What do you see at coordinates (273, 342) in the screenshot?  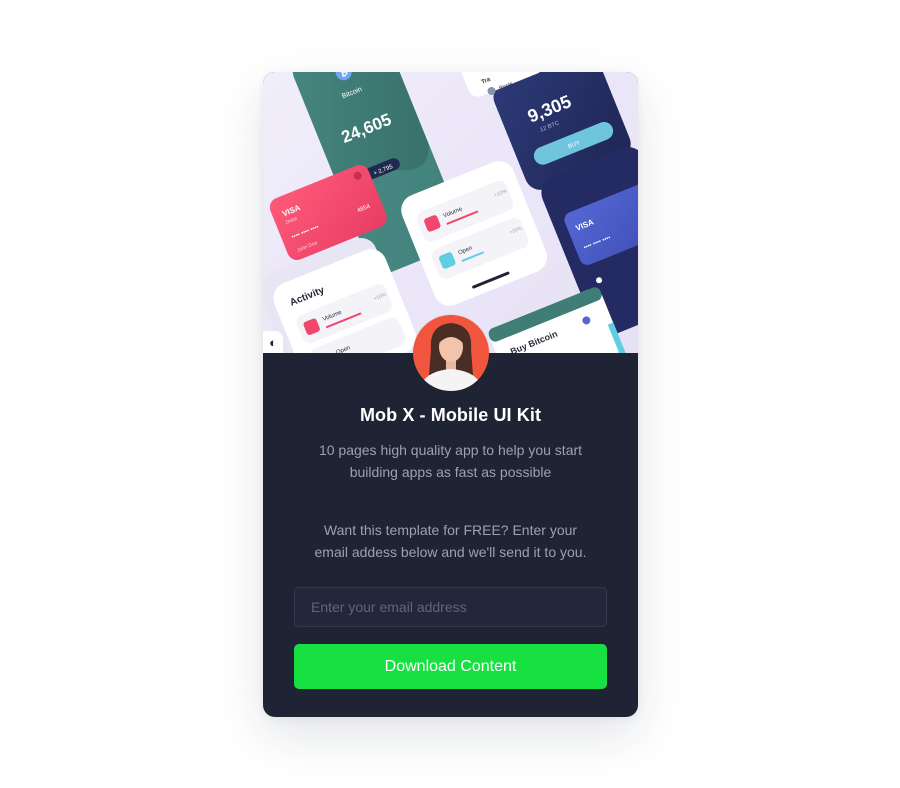 I see `theme-toggle-icon: ◐` at bounding box center [273, 342].